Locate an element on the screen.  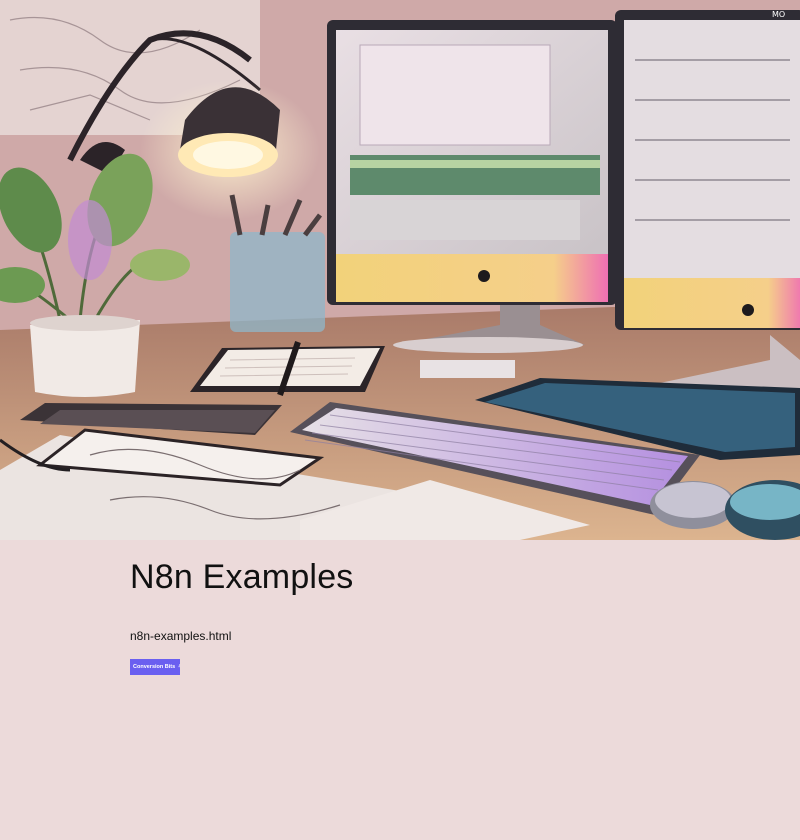
monitor-label: MO is located at coordinates (778, 14).